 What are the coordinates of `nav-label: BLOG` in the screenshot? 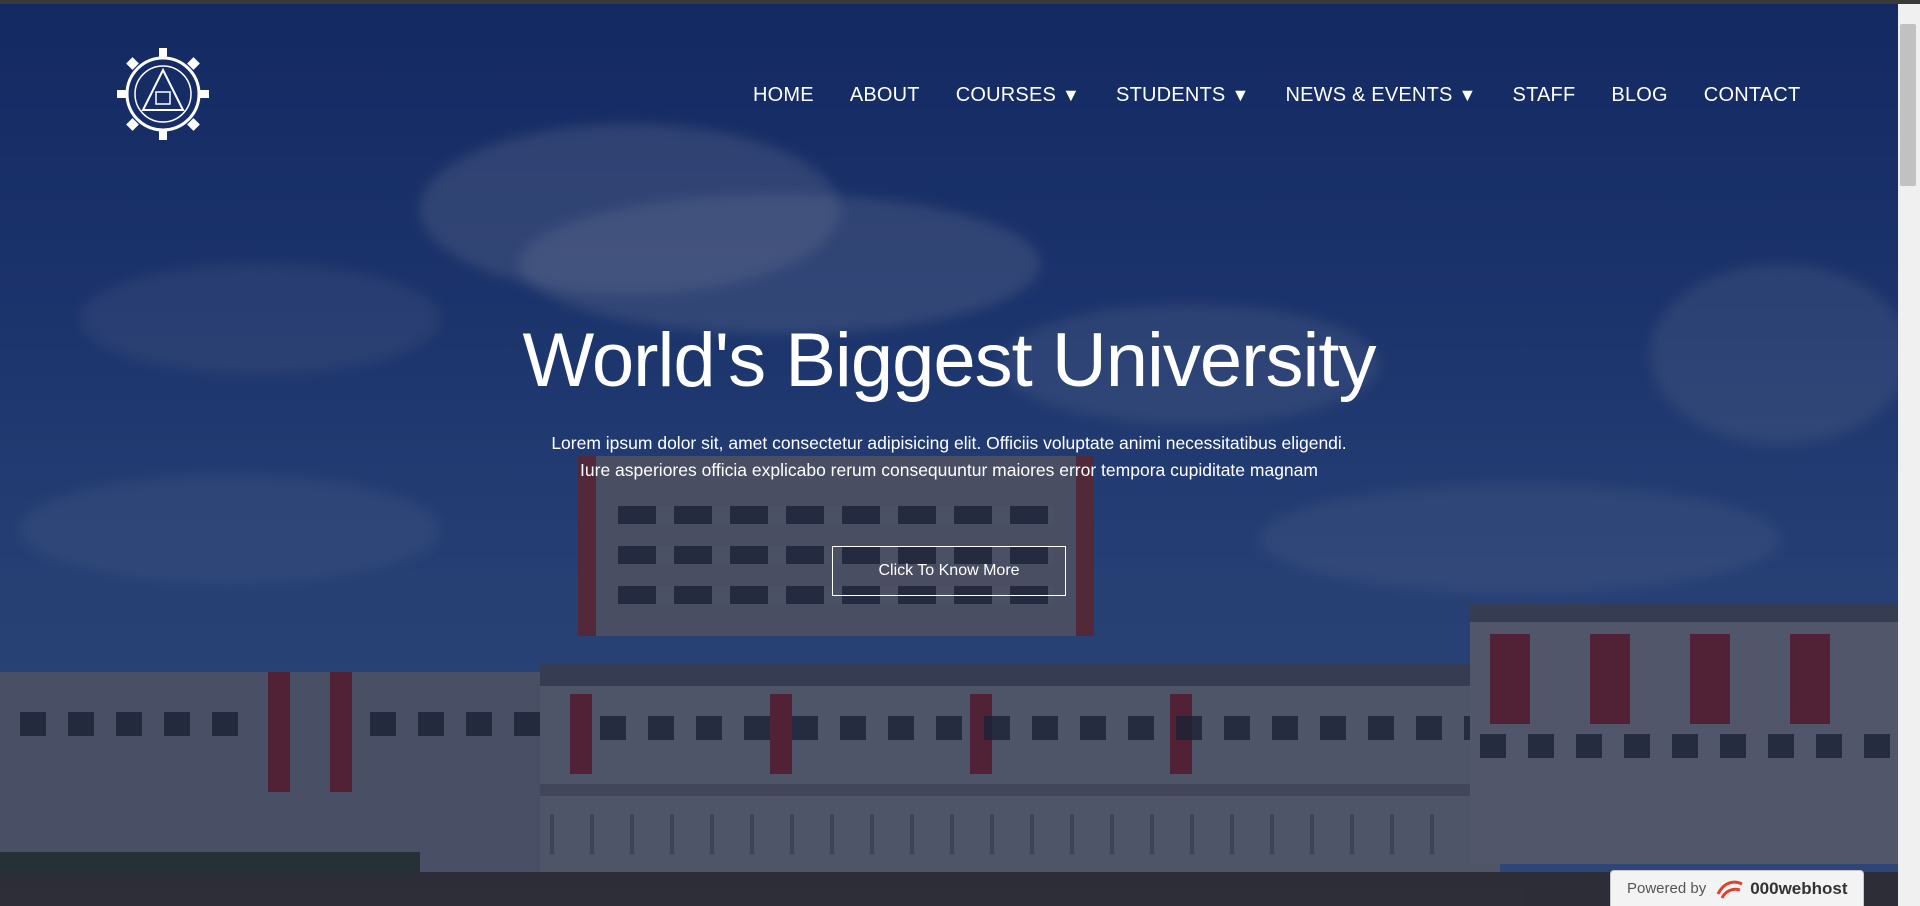 It's located at (1639, 95).